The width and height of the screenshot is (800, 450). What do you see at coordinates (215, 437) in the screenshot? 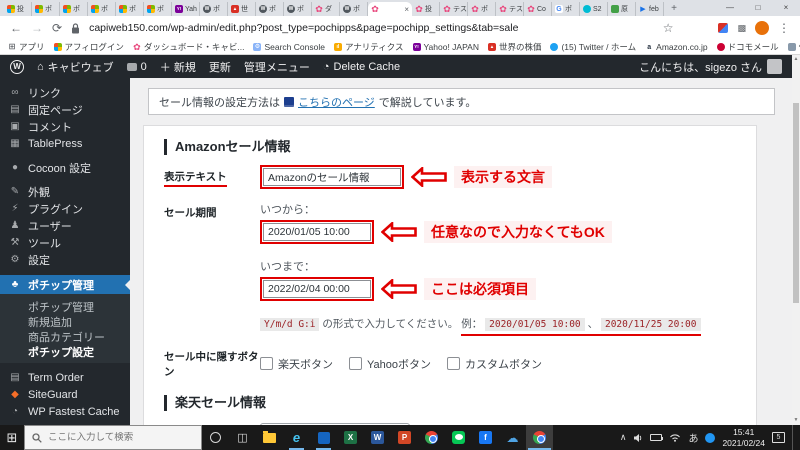
I see `taskbar-app-cortana` at bounding box center [215, 437].